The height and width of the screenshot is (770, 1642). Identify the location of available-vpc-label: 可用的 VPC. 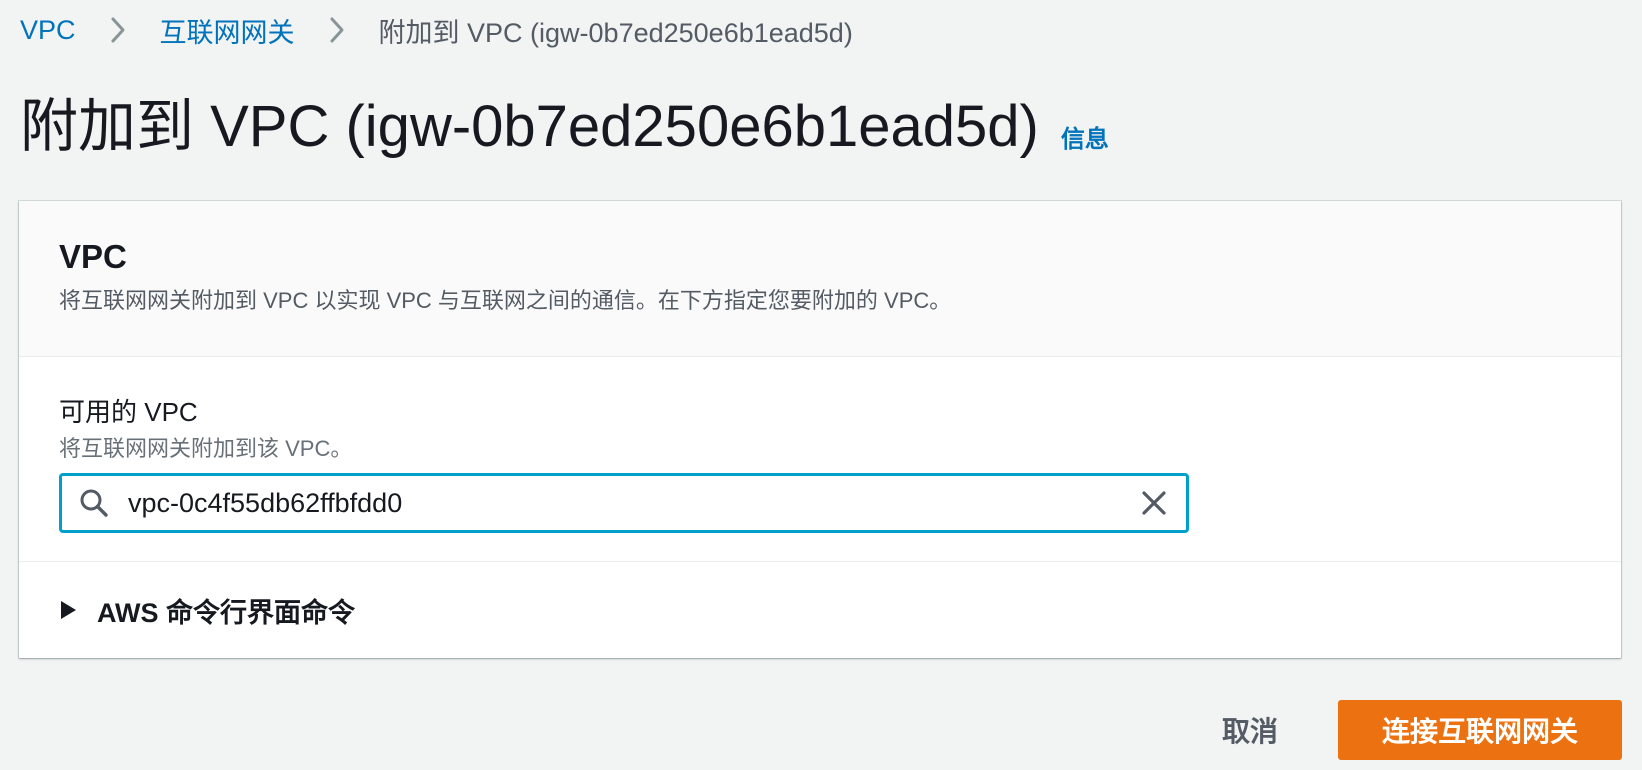
(128, 412).